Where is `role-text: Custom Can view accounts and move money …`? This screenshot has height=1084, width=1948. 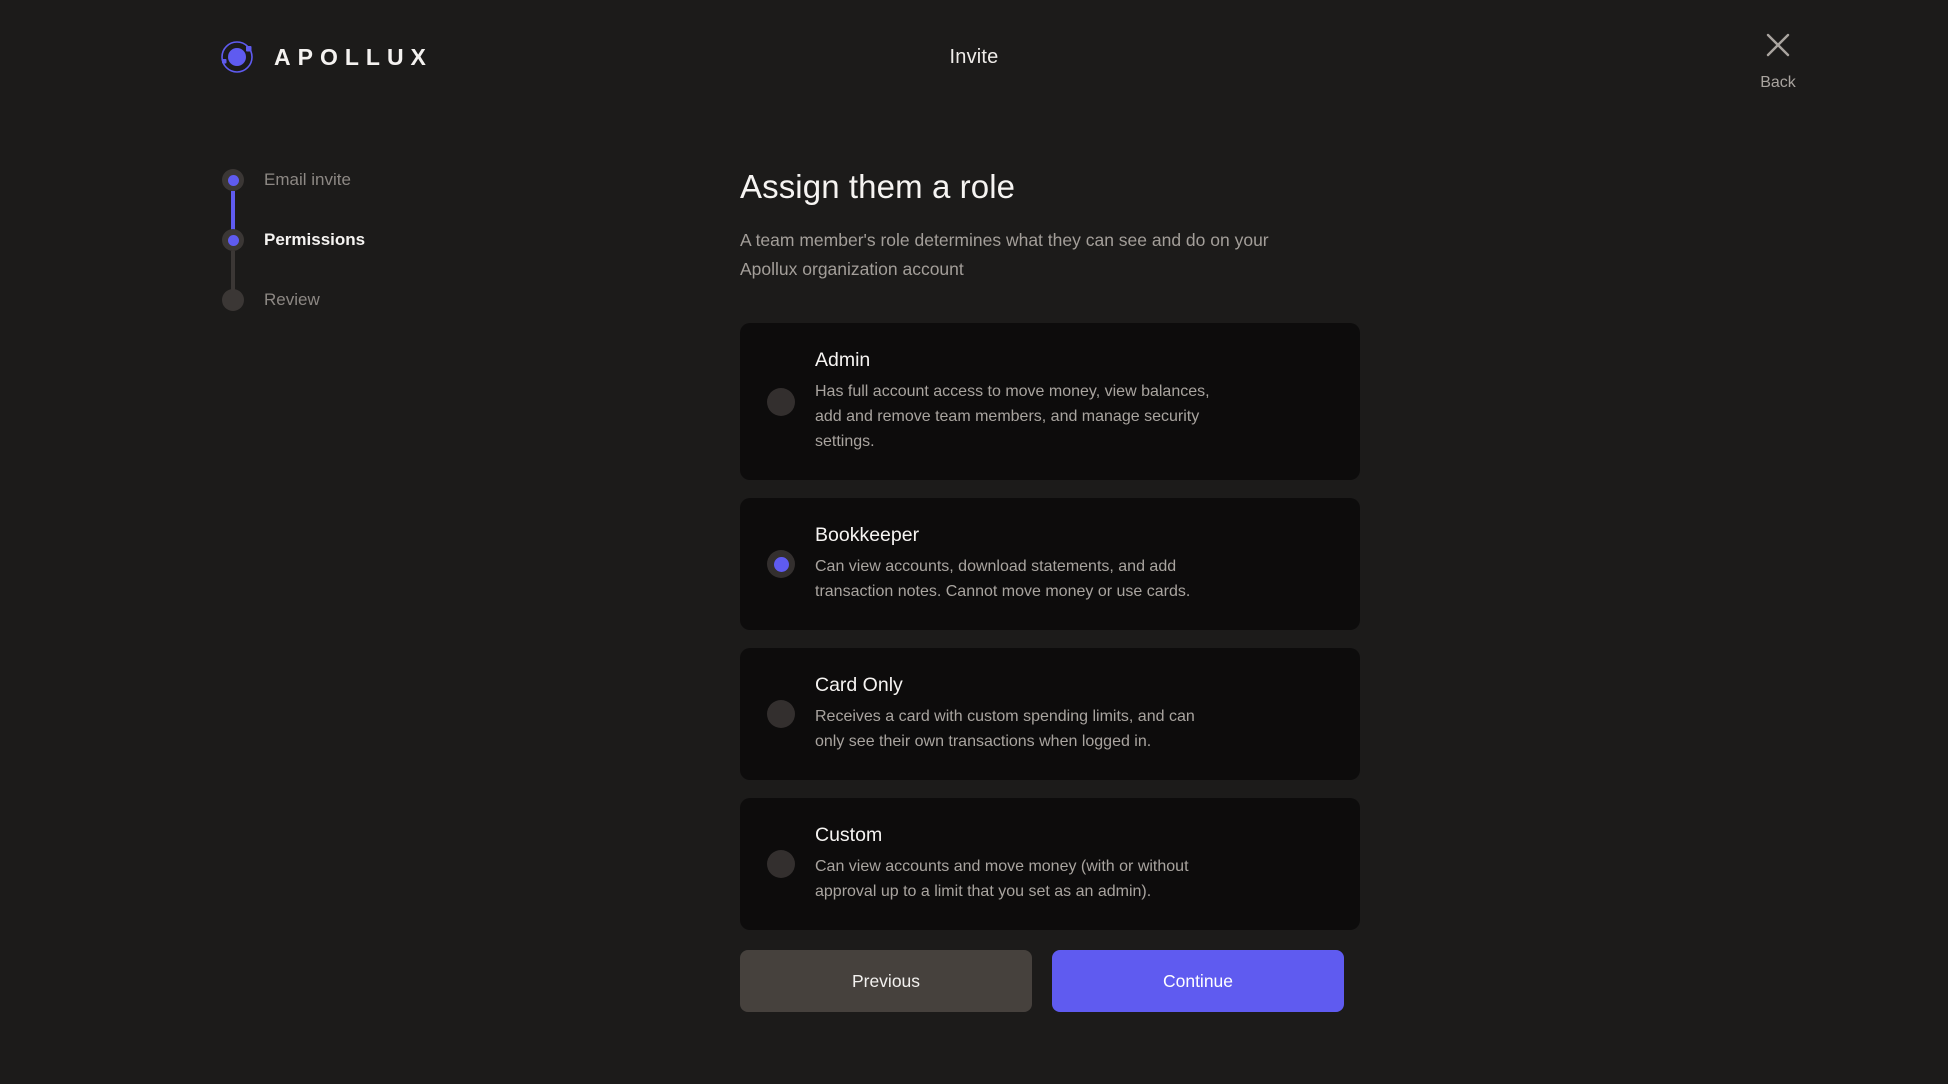 role-text: Custom Can view accounts and move money … is located at coordinates (1074, 864).